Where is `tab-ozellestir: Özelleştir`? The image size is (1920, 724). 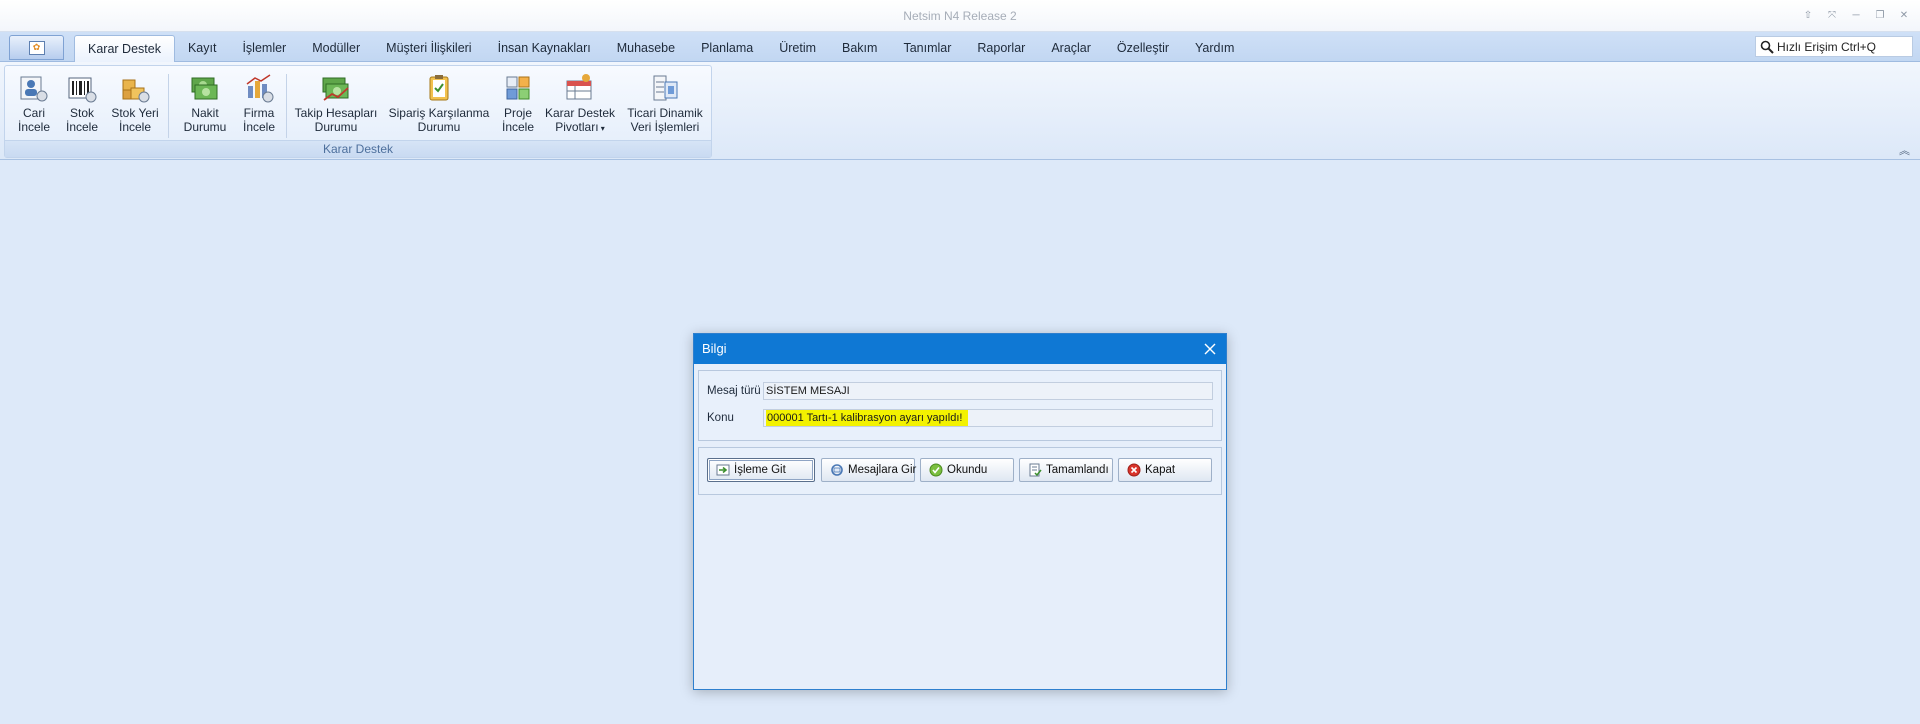
tab-ozellestir: Özelleştir is located at coordinates (1143, 48).